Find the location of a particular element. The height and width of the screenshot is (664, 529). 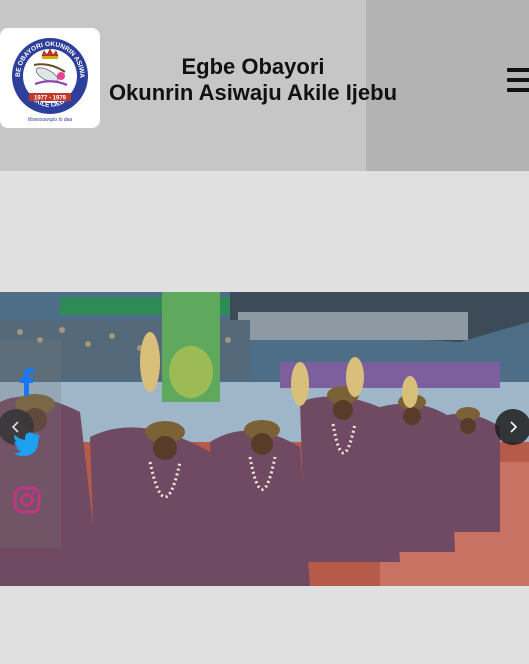

site-title: Egbe Obayori Okunrin Asiwaju Akile Ijebu is located at coordinates (253, 80).